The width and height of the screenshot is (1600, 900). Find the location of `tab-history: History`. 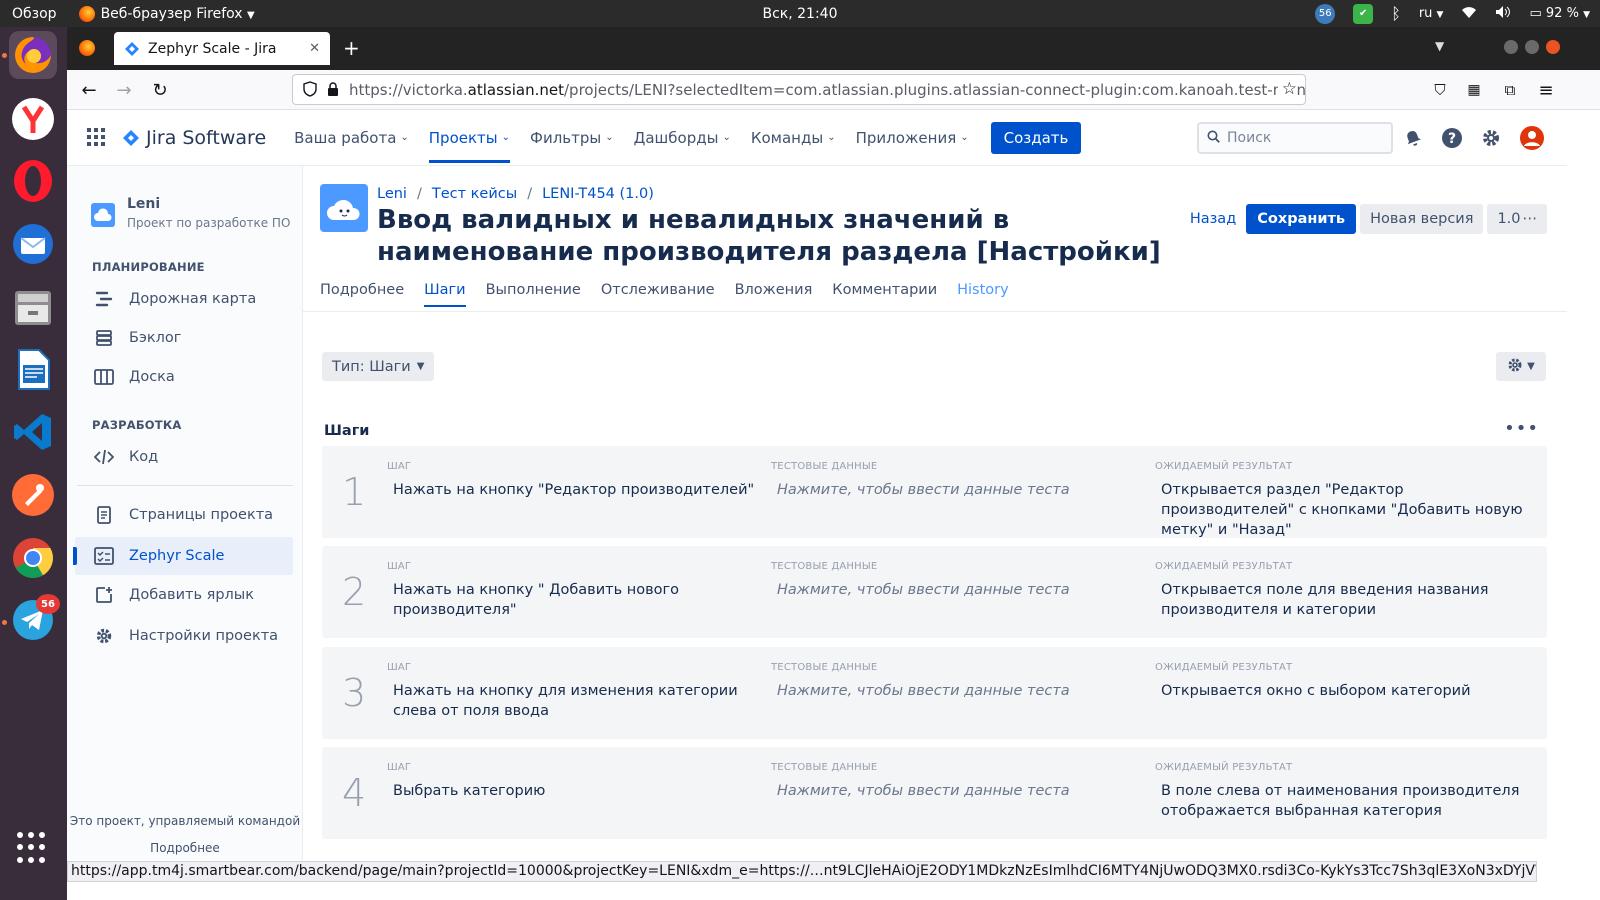

tab-history: History is located at coordinates (983, 294).